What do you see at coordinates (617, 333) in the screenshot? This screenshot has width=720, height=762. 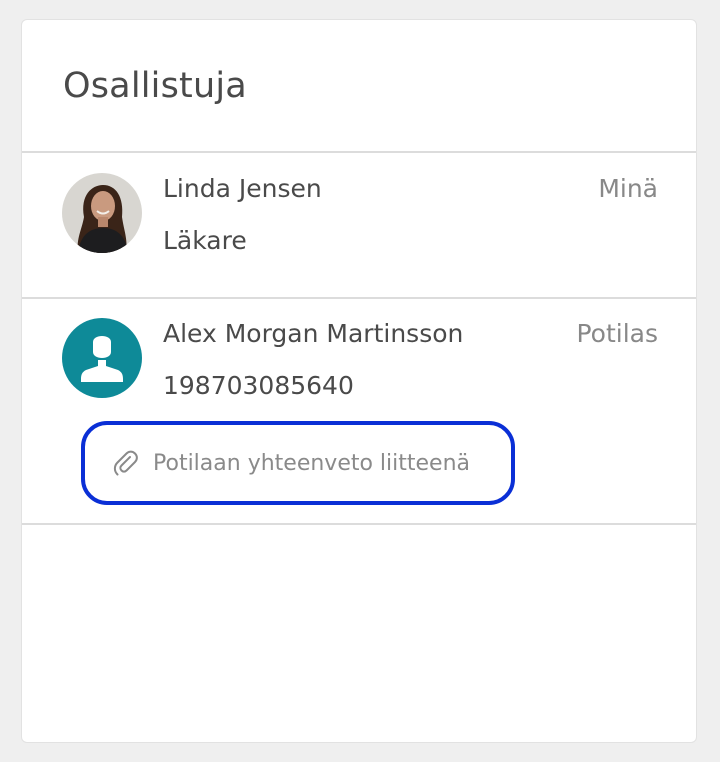 I see `participant-role: Potilas` at bounding box center [617, 333].